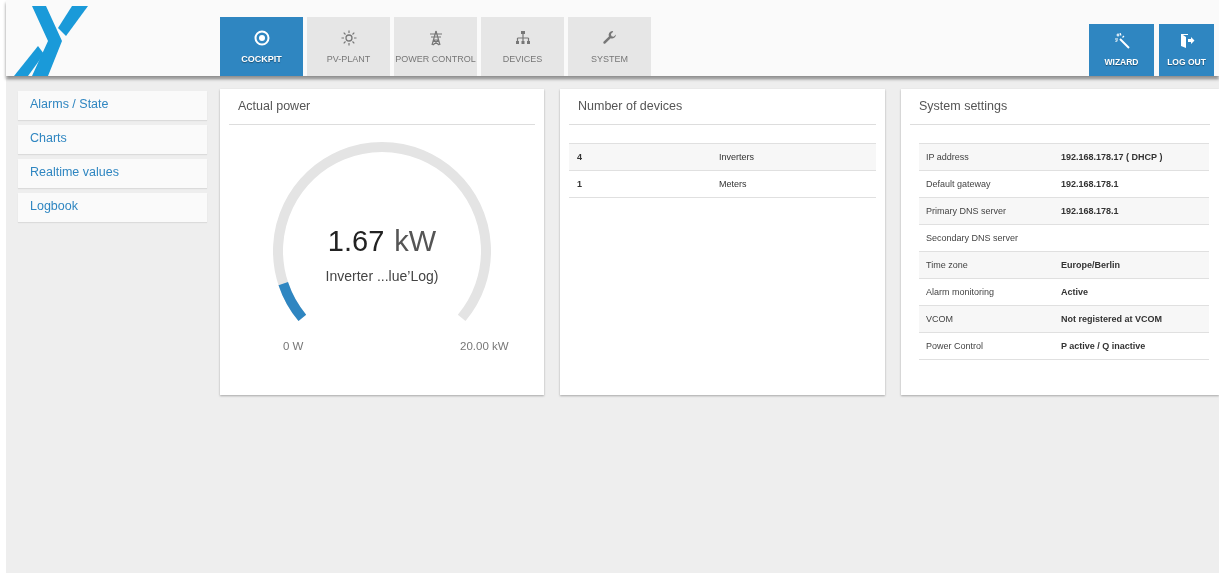  I want to click on exit-door-icon, so click(1186, 41).